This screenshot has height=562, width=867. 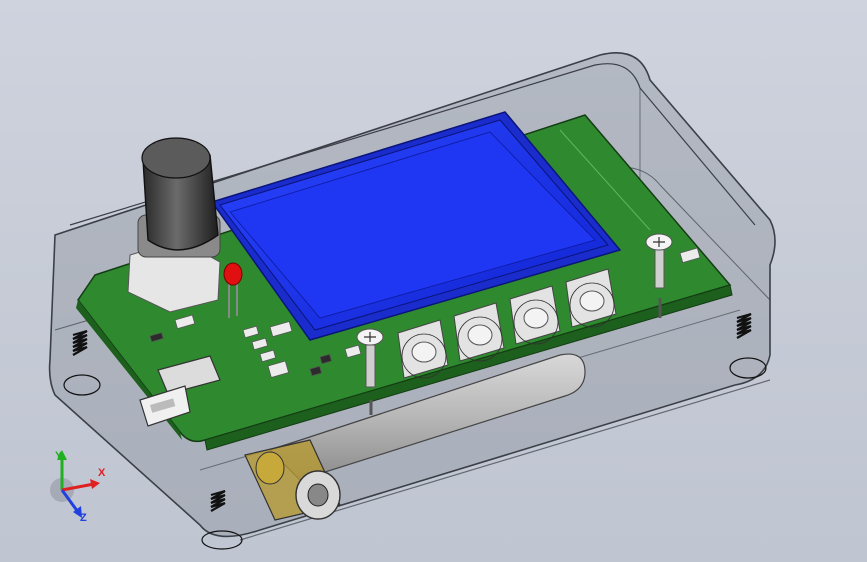 I want to click on y-axis-label: Y, so click(x=59, y=456).